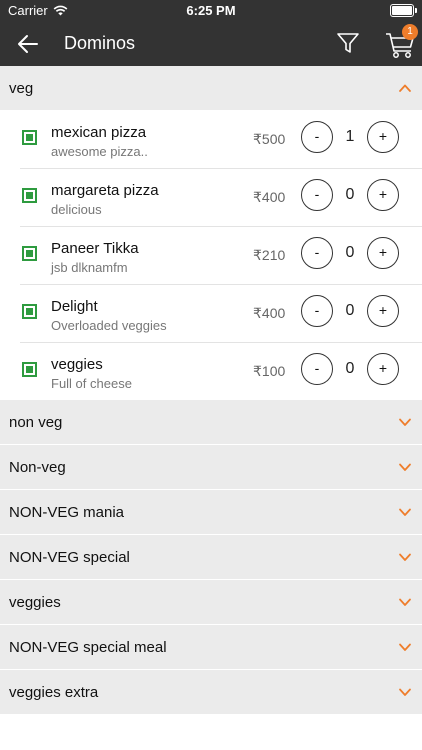  I want to click on item-name: Delight, so click(74, 306).